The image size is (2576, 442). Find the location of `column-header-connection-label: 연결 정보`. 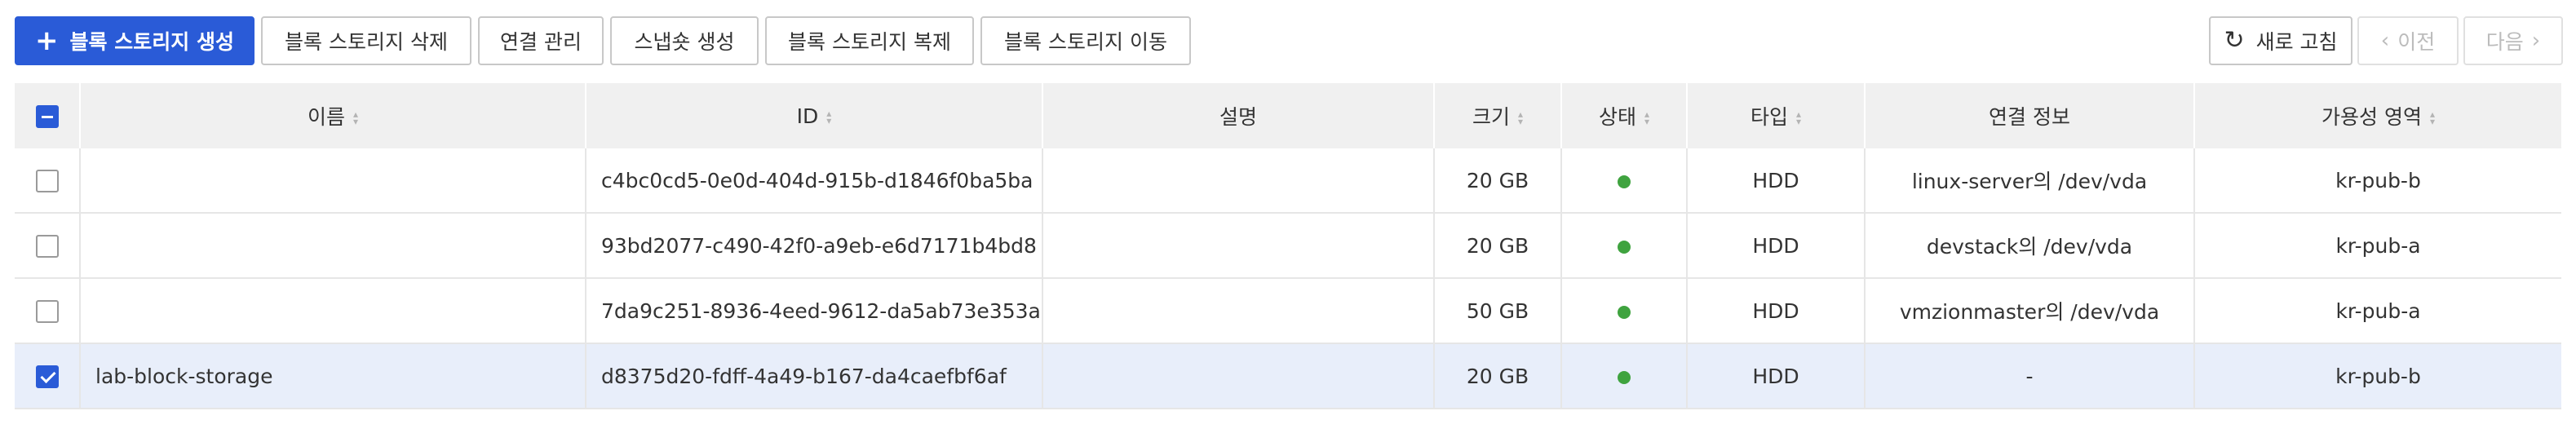

column-header-connection-label: 연결 정보 is located at coordinates (2029, 117).